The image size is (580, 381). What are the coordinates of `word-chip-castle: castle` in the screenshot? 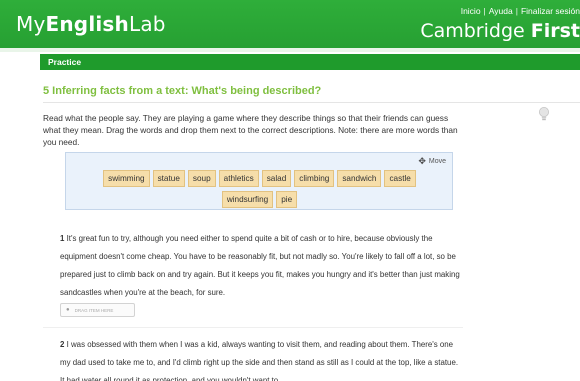 It's located at (400, 178).